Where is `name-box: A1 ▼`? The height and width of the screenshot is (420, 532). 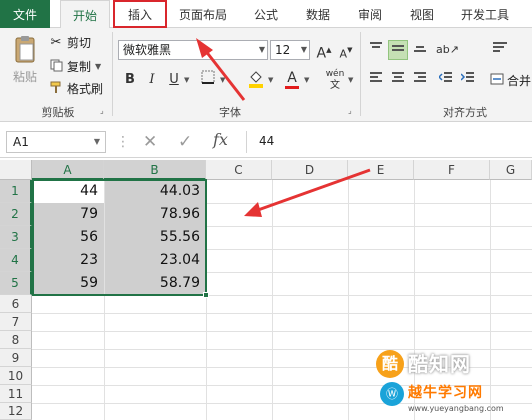
name-box: A1 ▼ is located at coordinates (56, 142).